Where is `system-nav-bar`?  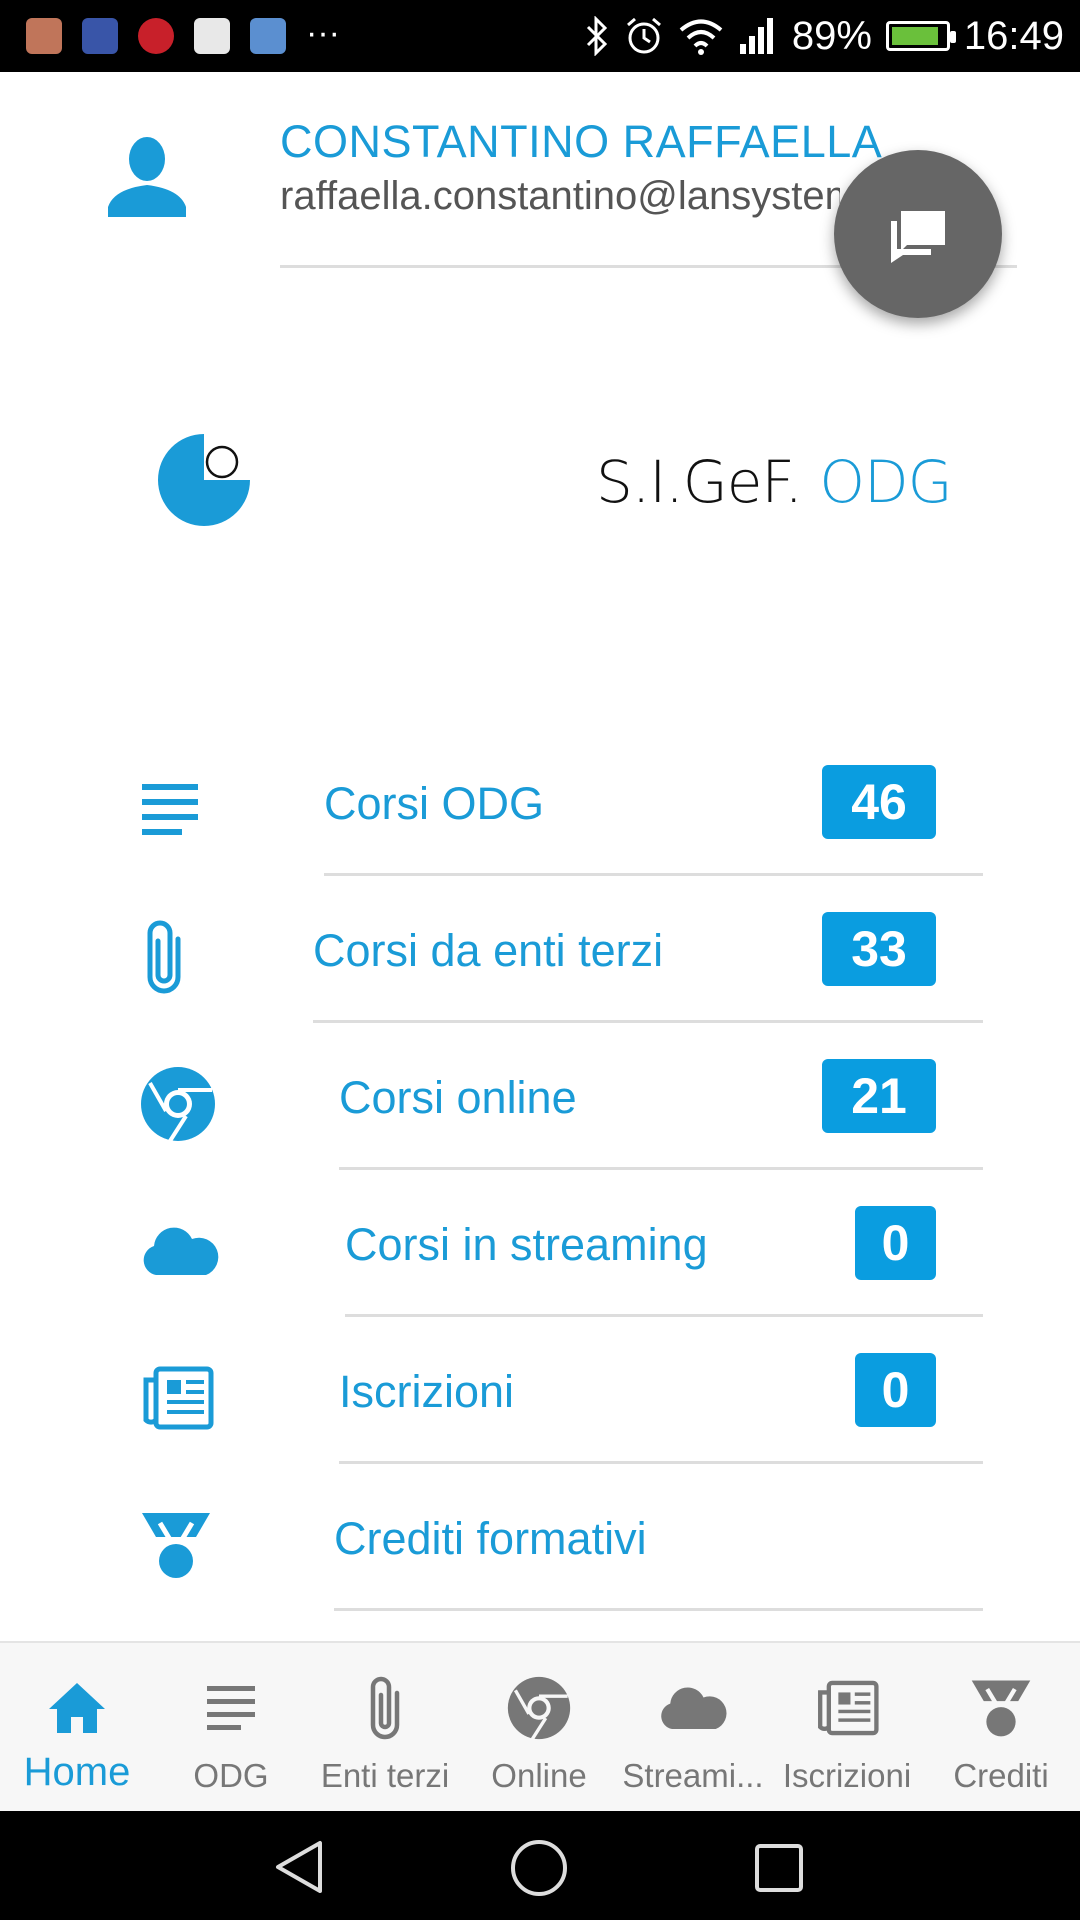
system-nav-bar is located at coordinates (540, 1865).